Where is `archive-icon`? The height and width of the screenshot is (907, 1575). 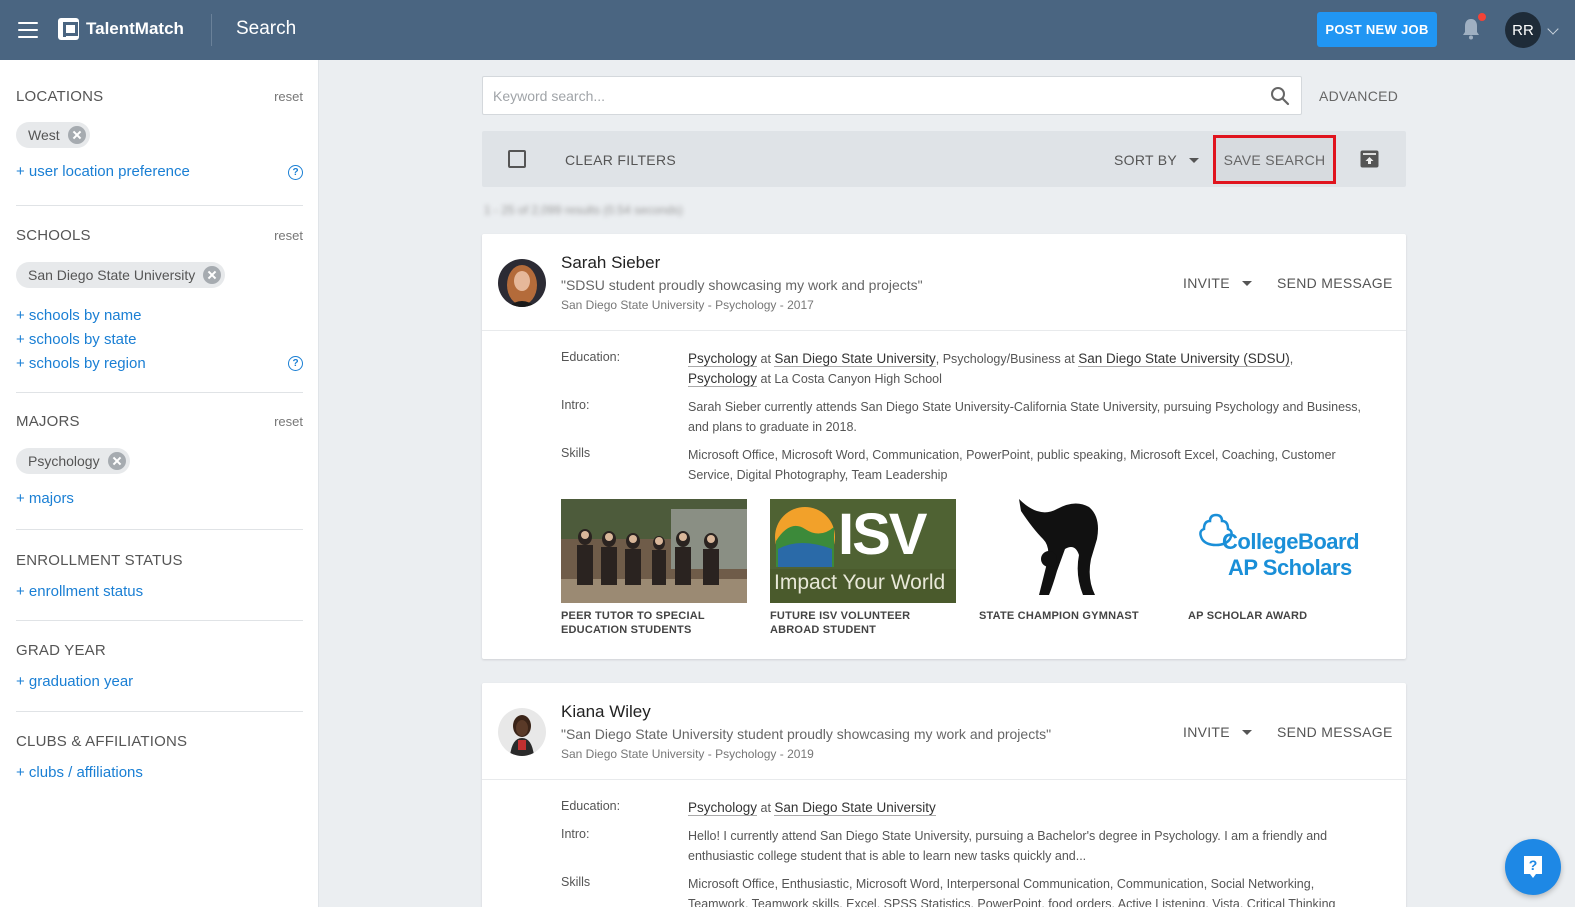 archive-icon is located at coordinates (1369, 159).